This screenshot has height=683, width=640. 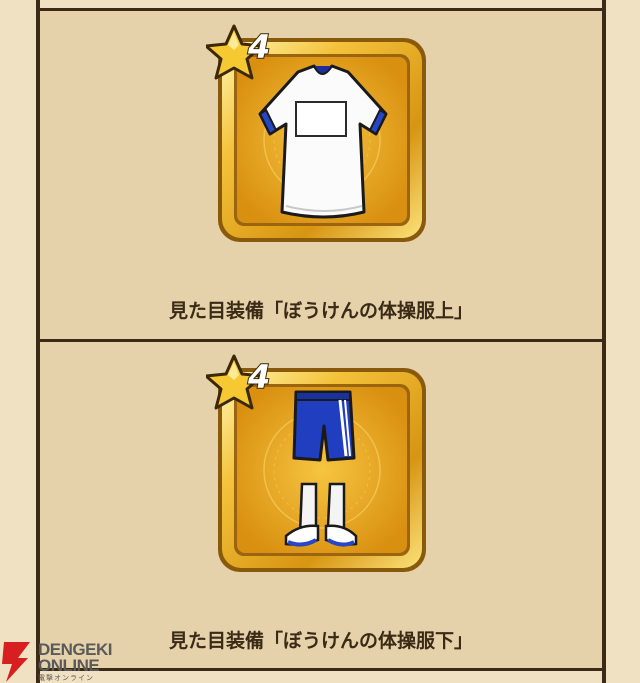 I want to click on list-right-border, so click(x=604, y=341).